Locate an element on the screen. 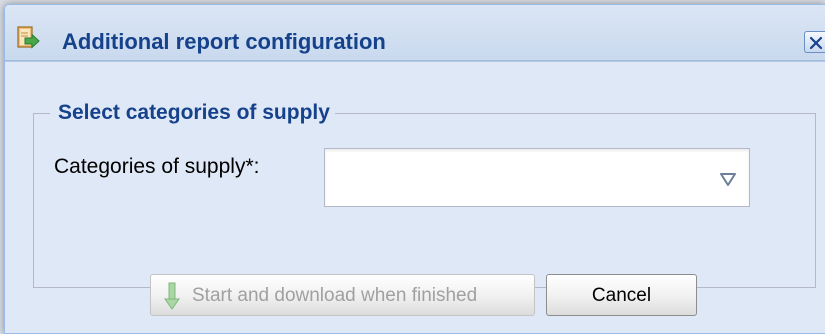 The height and width of the screenshot is (334, 825). report-export-icon is located at coordinates (29, 39).